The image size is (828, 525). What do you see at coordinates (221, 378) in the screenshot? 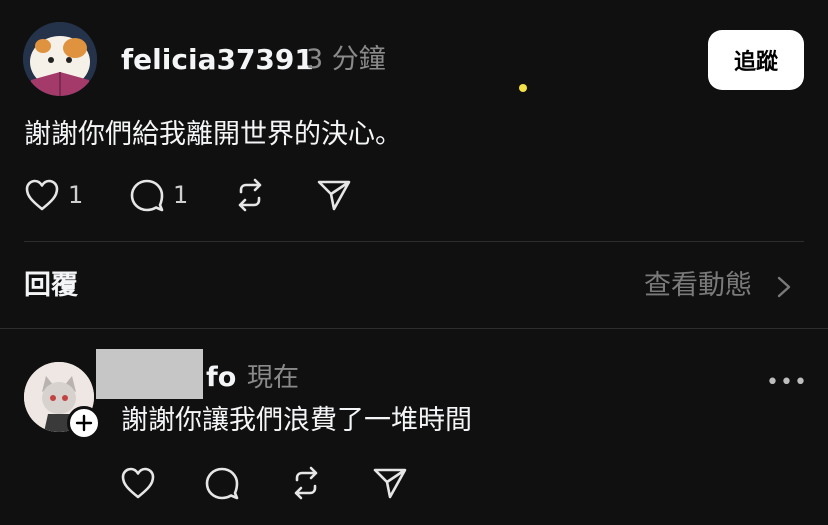
I see `reply-username: fo` at bounding box center [221, 378].